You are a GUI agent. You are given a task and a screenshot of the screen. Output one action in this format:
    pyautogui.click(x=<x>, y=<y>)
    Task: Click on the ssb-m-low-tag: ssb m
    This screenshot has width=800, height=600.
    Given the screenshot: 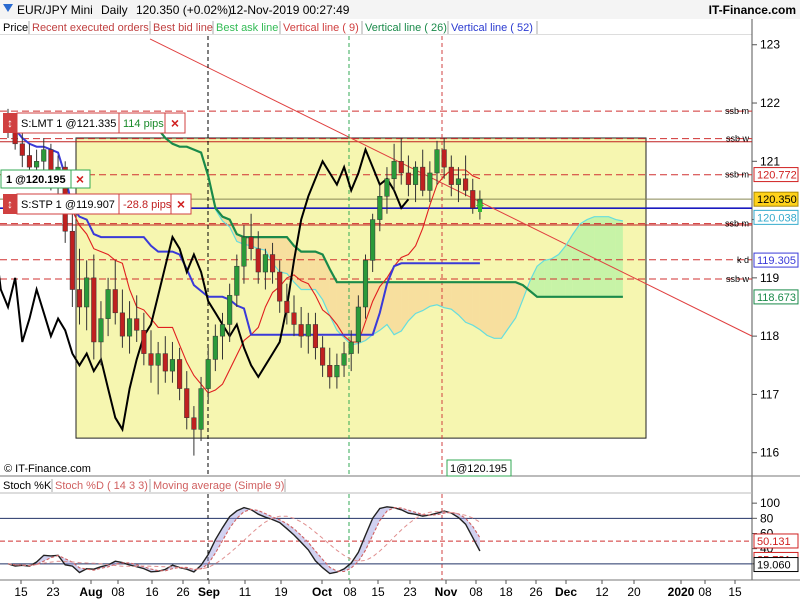 What is the action you would take?
    pyautogui.click(x=737, y=224)
    